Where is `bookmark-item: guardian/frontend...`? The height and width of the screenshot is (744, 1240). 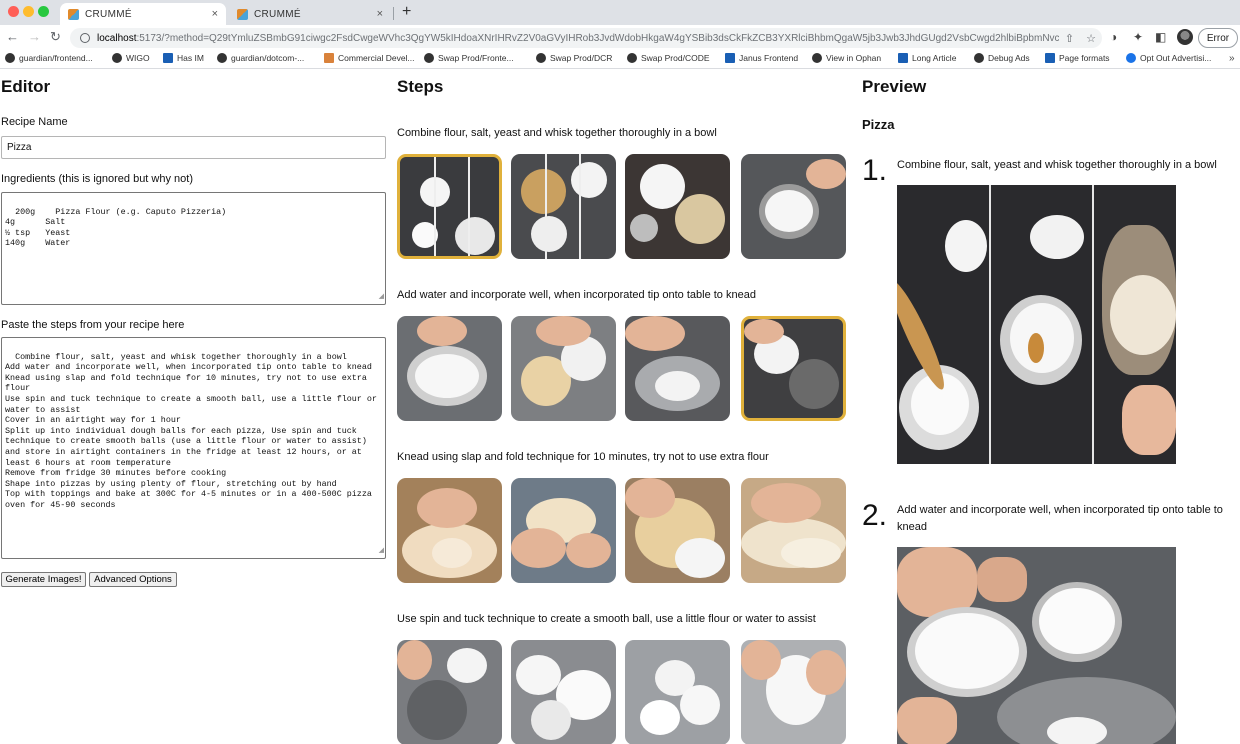 bookmark-item: guardian/frontend... is located at coordinates (49, 58).